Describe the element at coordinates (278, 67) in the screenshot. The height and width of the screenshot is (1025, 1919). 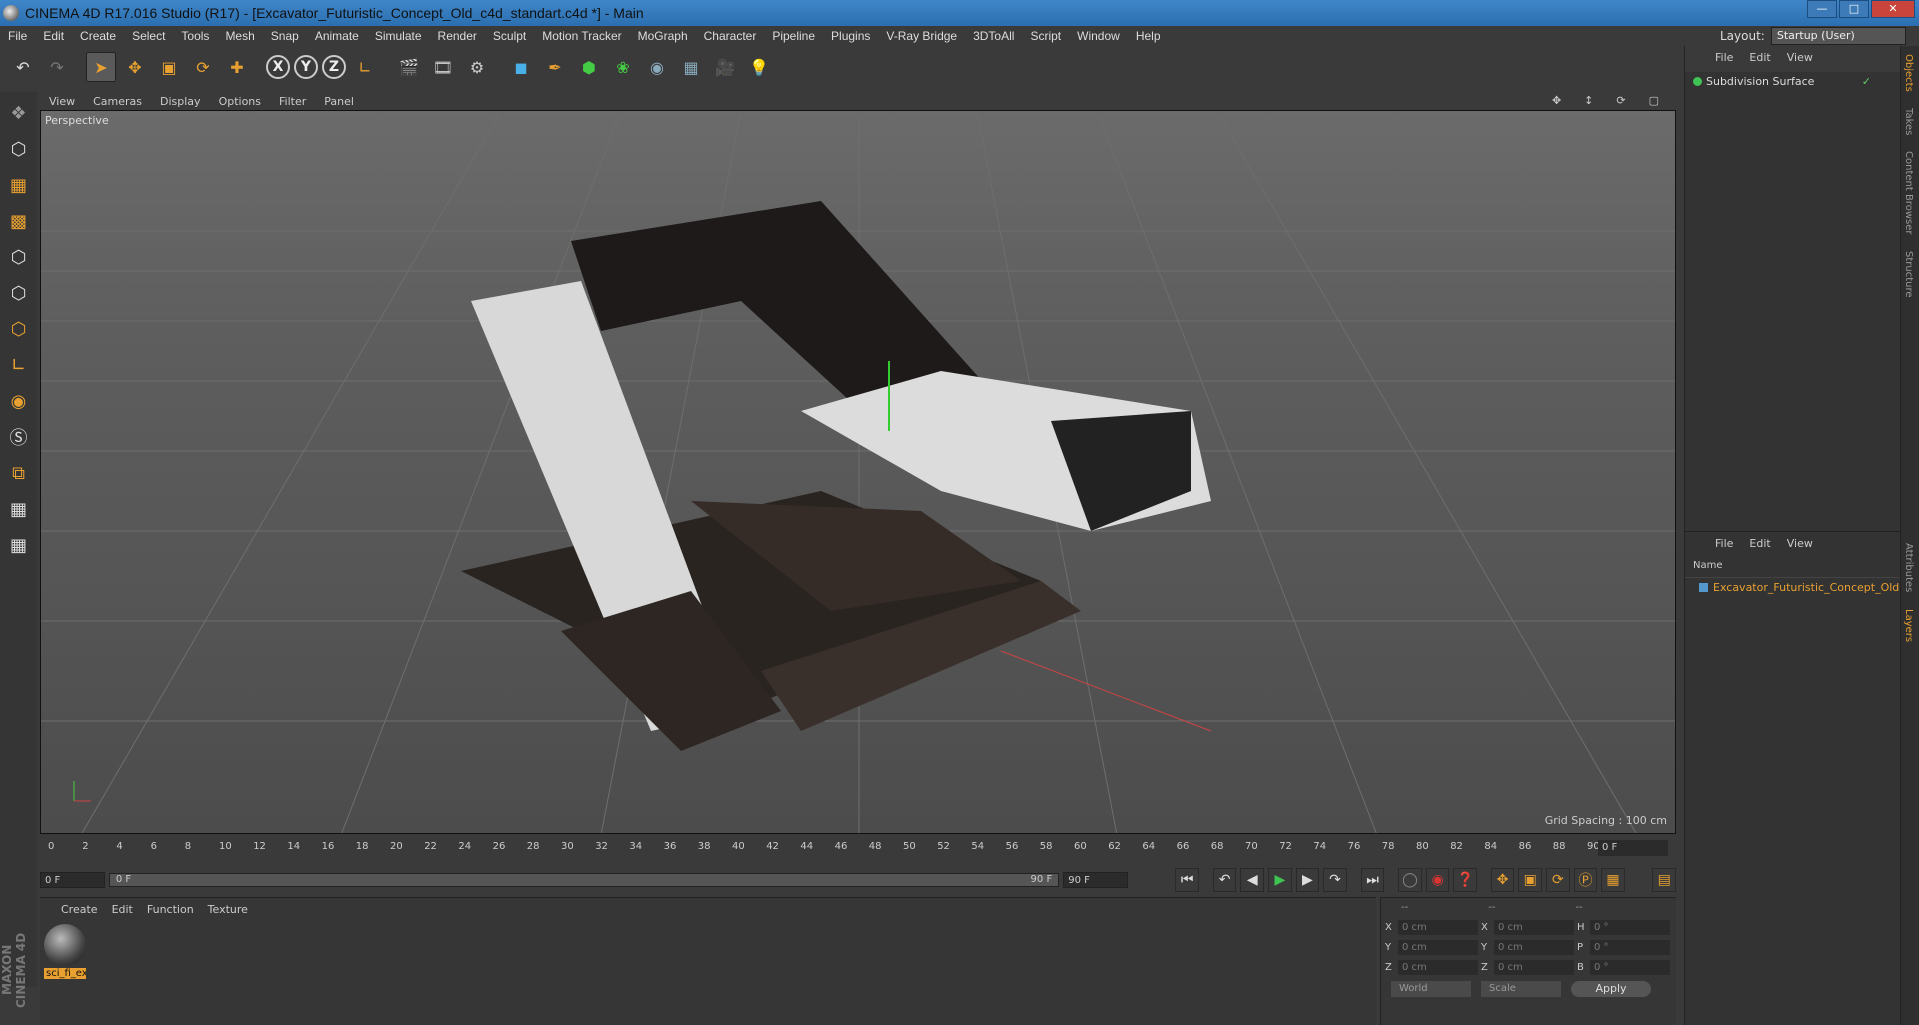
I see `x-axis-icon: X` at that location.